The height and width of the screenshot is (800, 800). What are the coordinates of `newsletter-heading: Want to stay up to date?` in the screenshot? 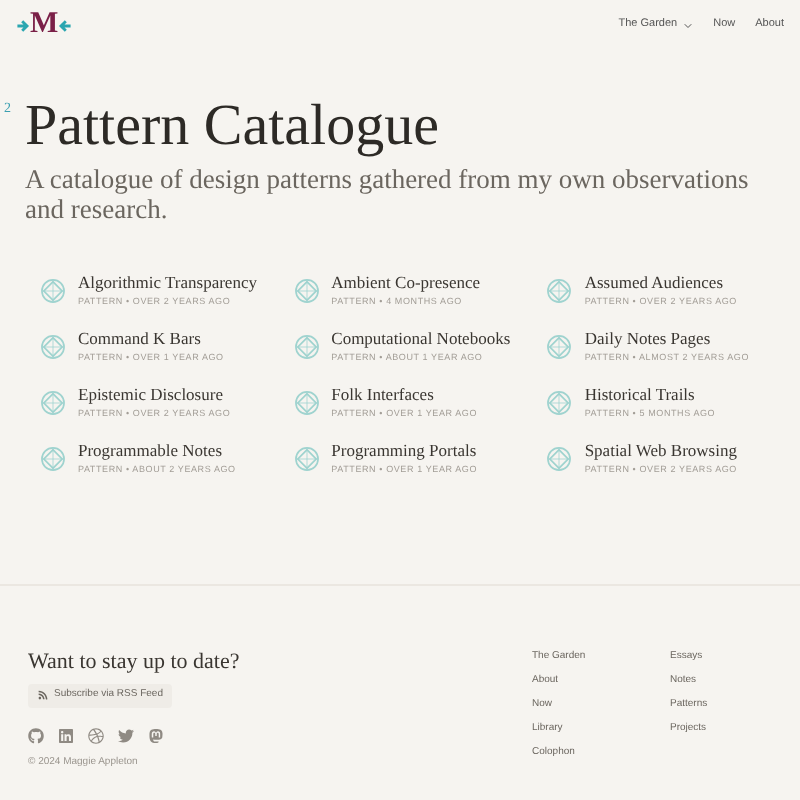 It's located at (134, 663).